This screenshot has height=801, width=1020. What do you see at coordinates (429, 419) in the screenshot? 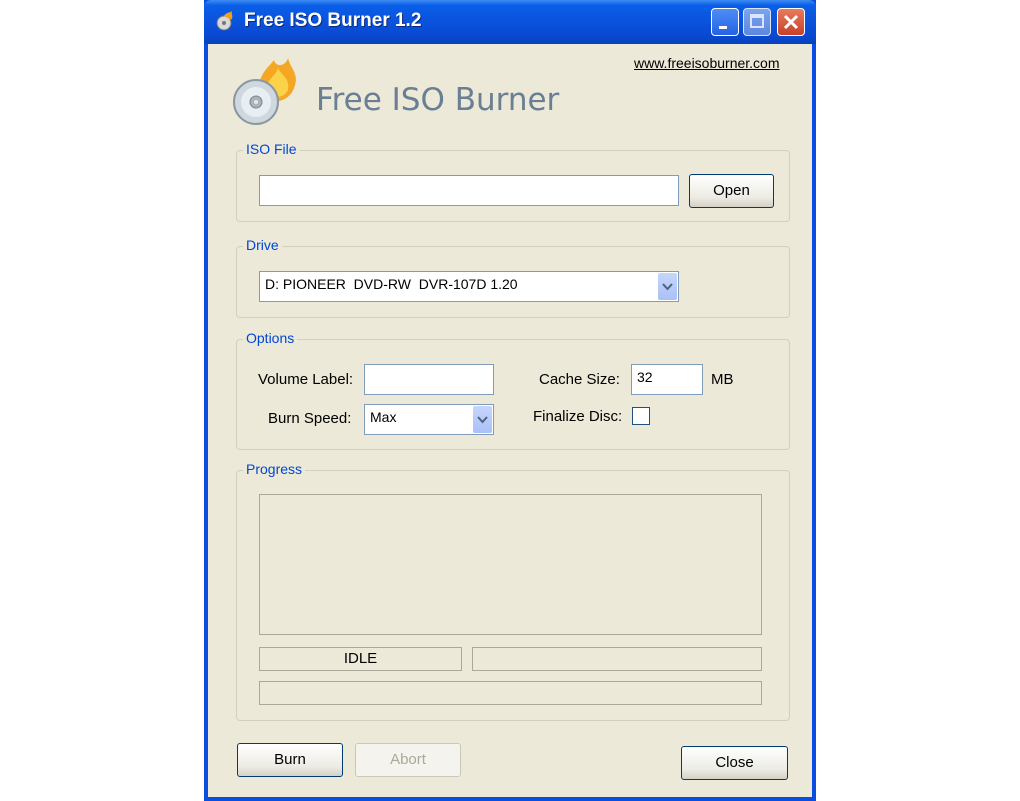
I see `burn-speed-select: Max` at bounding box center [429, 419].